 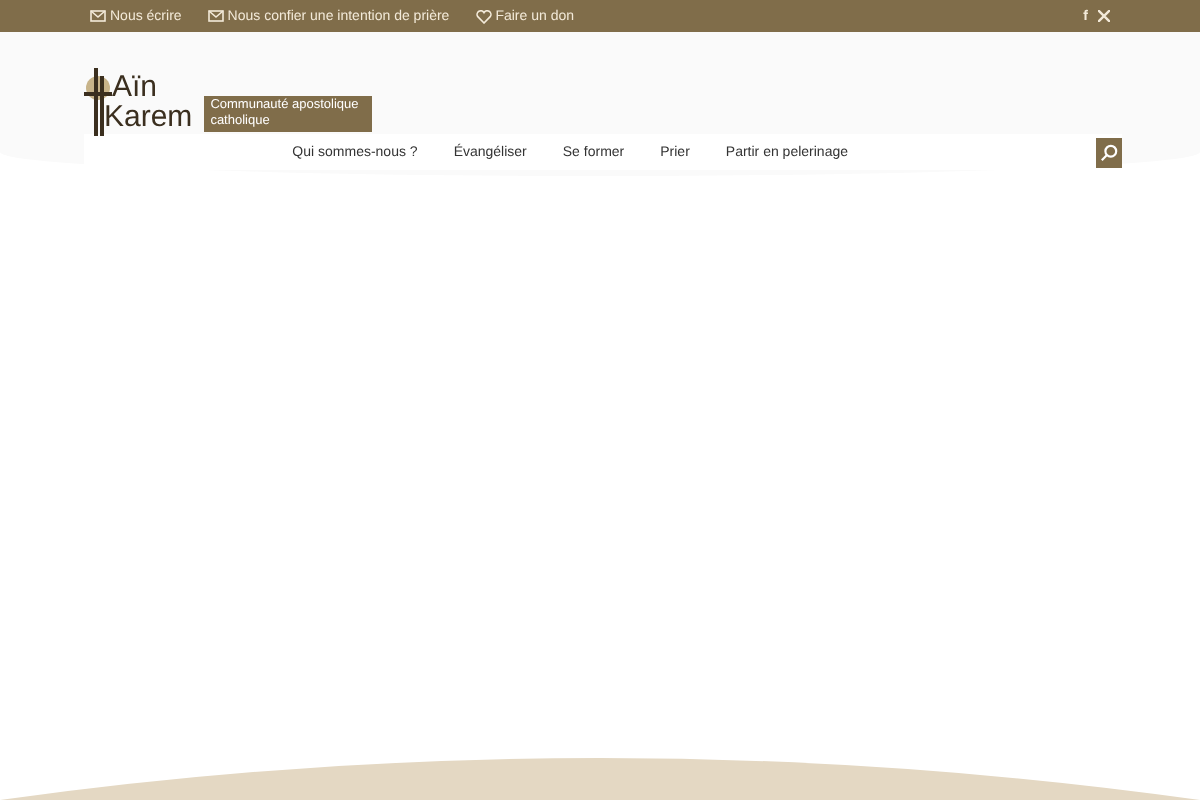 I want to click on search-icon, so click(x=1109, y=152).